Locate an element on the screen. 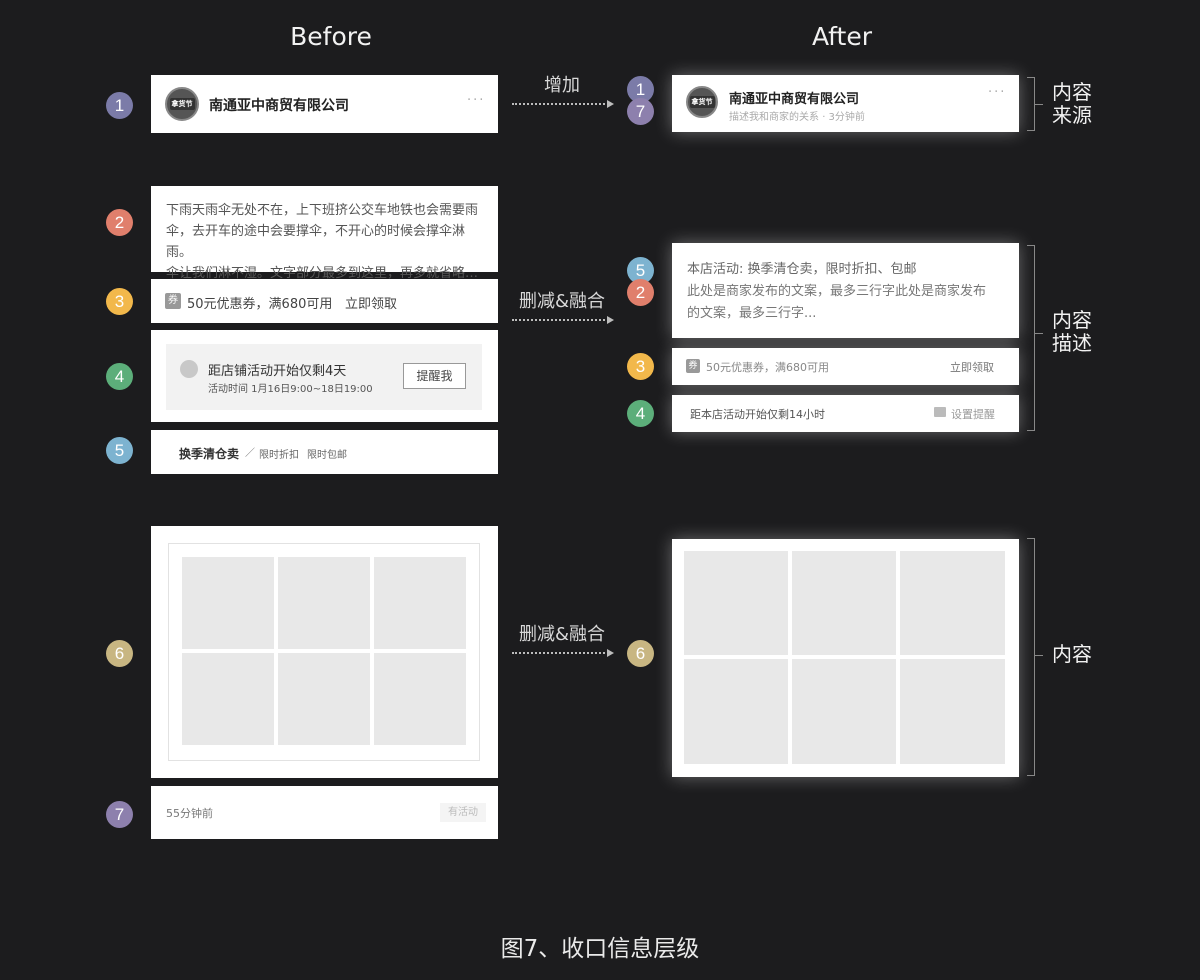 The width and height of the screenshot is (1200, 980). before-coupon-card: 券 50元优惠券，满680可用 立即领取 is located at coordinates (324, 301).